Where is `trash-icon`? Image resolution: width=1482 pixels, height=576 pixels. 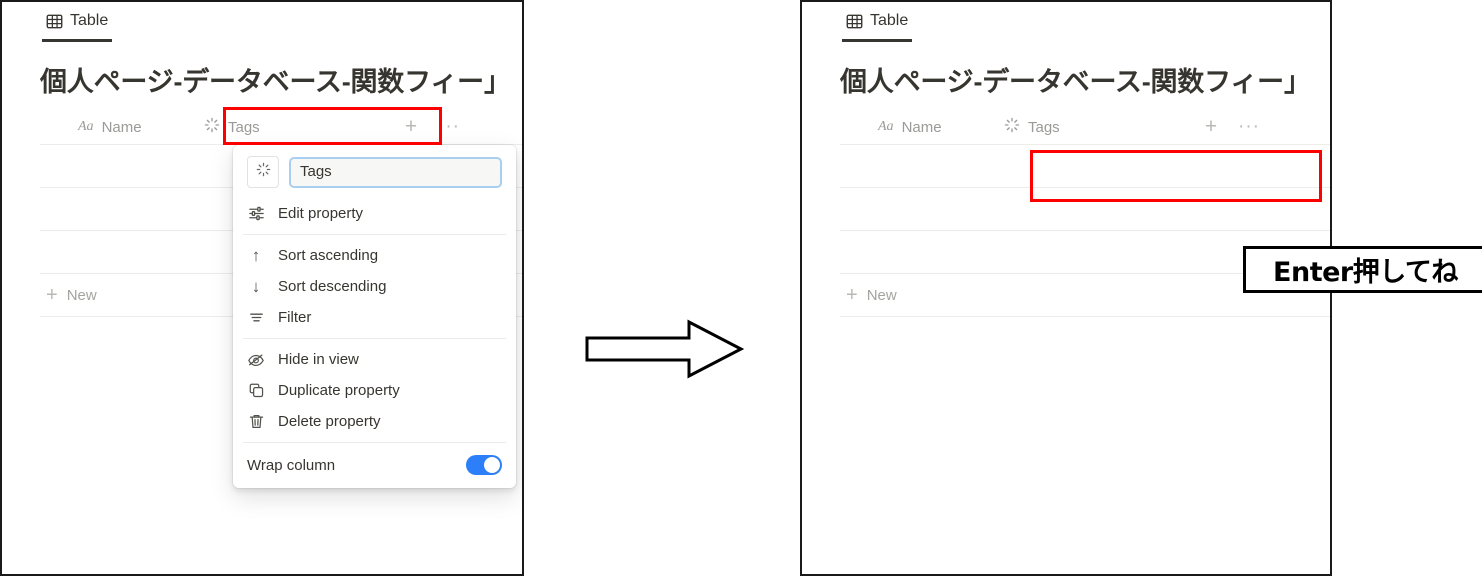 trash-icon is located at coordinates (256, 421).